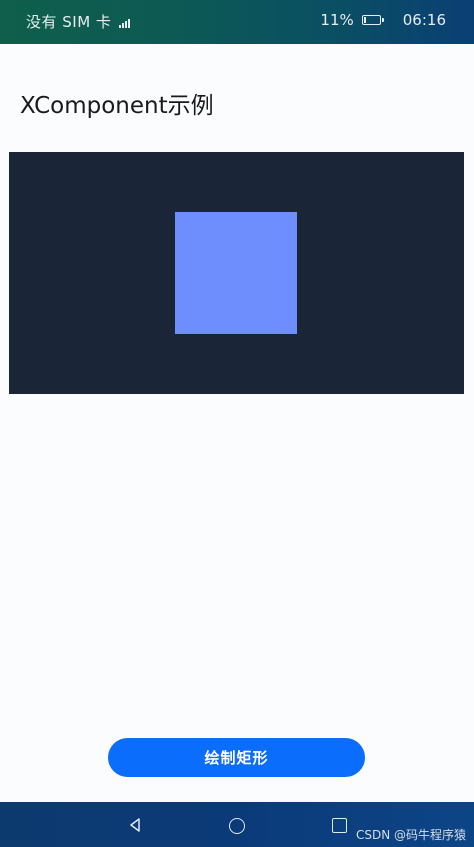 The width and height of the screenshot is (474, 847). I want to click on battery-icon, so click(372, 20).